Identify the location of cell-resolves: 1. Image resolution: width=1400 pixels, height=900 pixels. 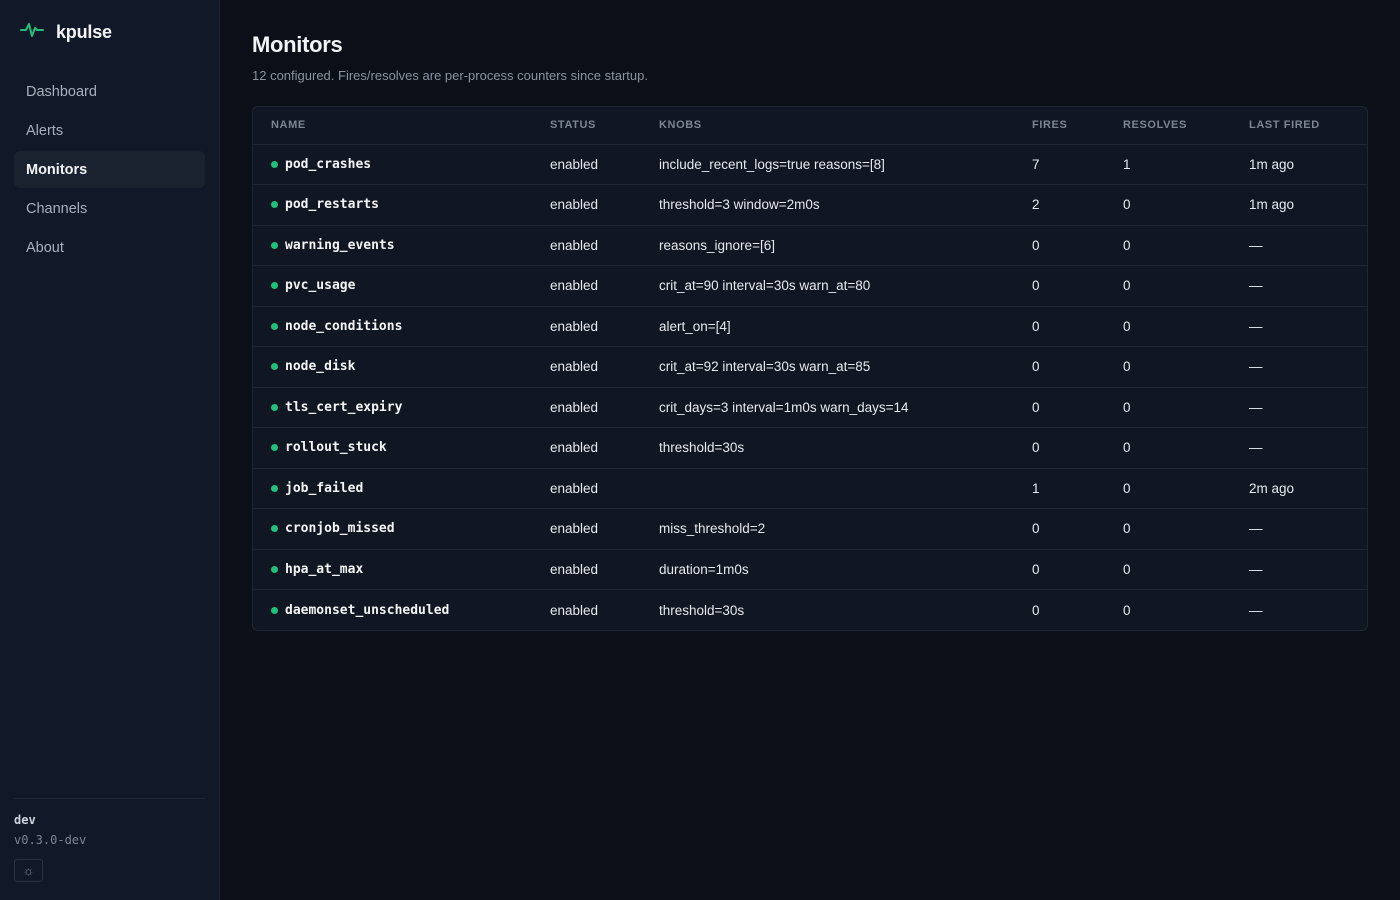
(1168, 164).